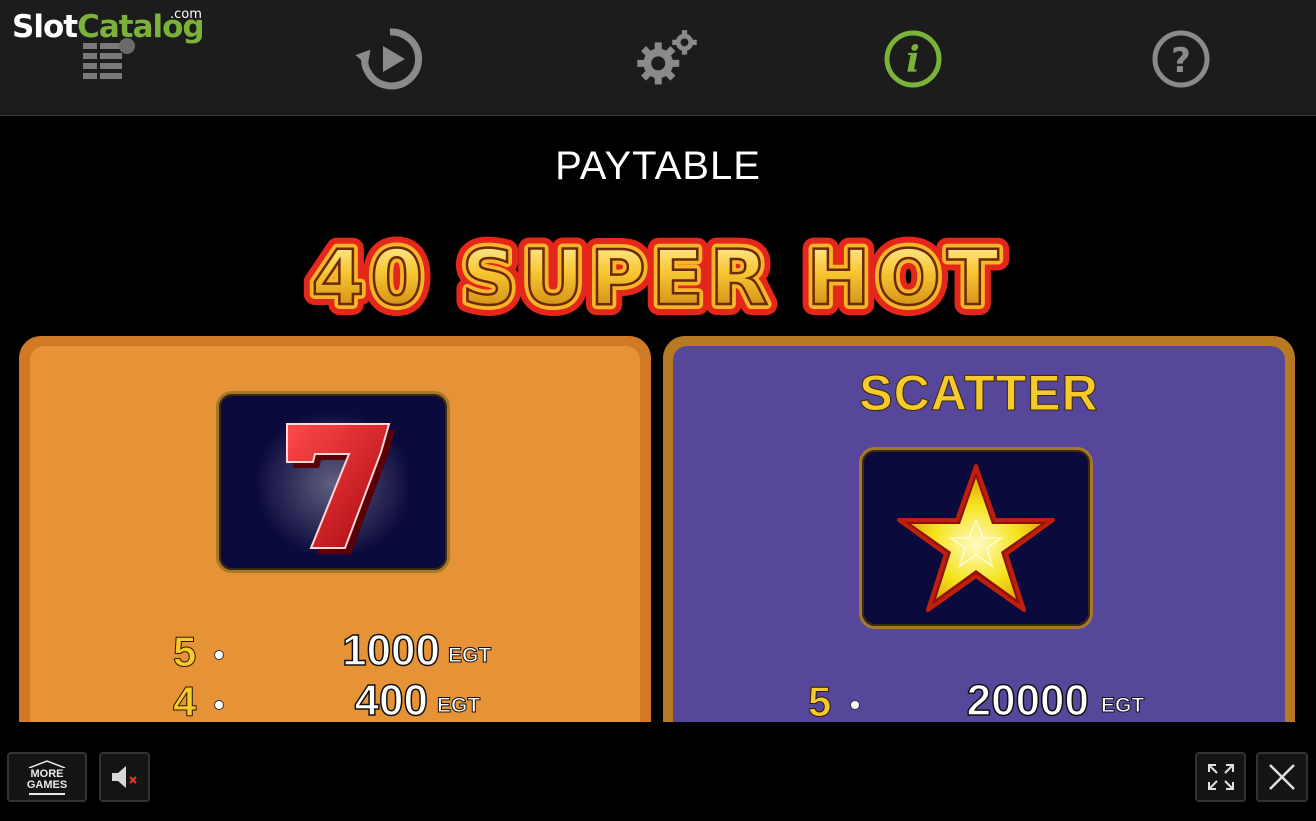 The image size is (1316, 821). Describe the element at coordinates (667, 59) in the screenshot. I see `settings-gears-icon` at that location.